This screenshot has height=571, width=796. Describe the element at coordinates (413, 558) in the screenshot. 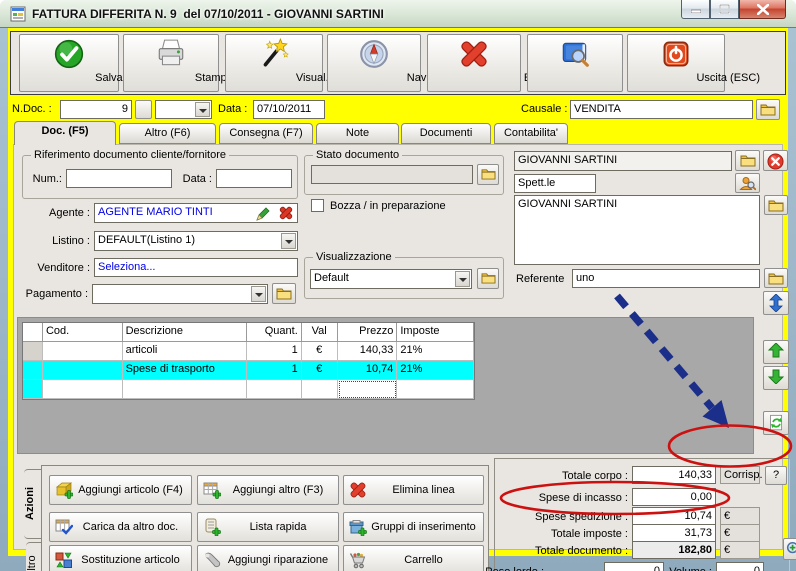

I see `cart-button: Carrello` at that location.